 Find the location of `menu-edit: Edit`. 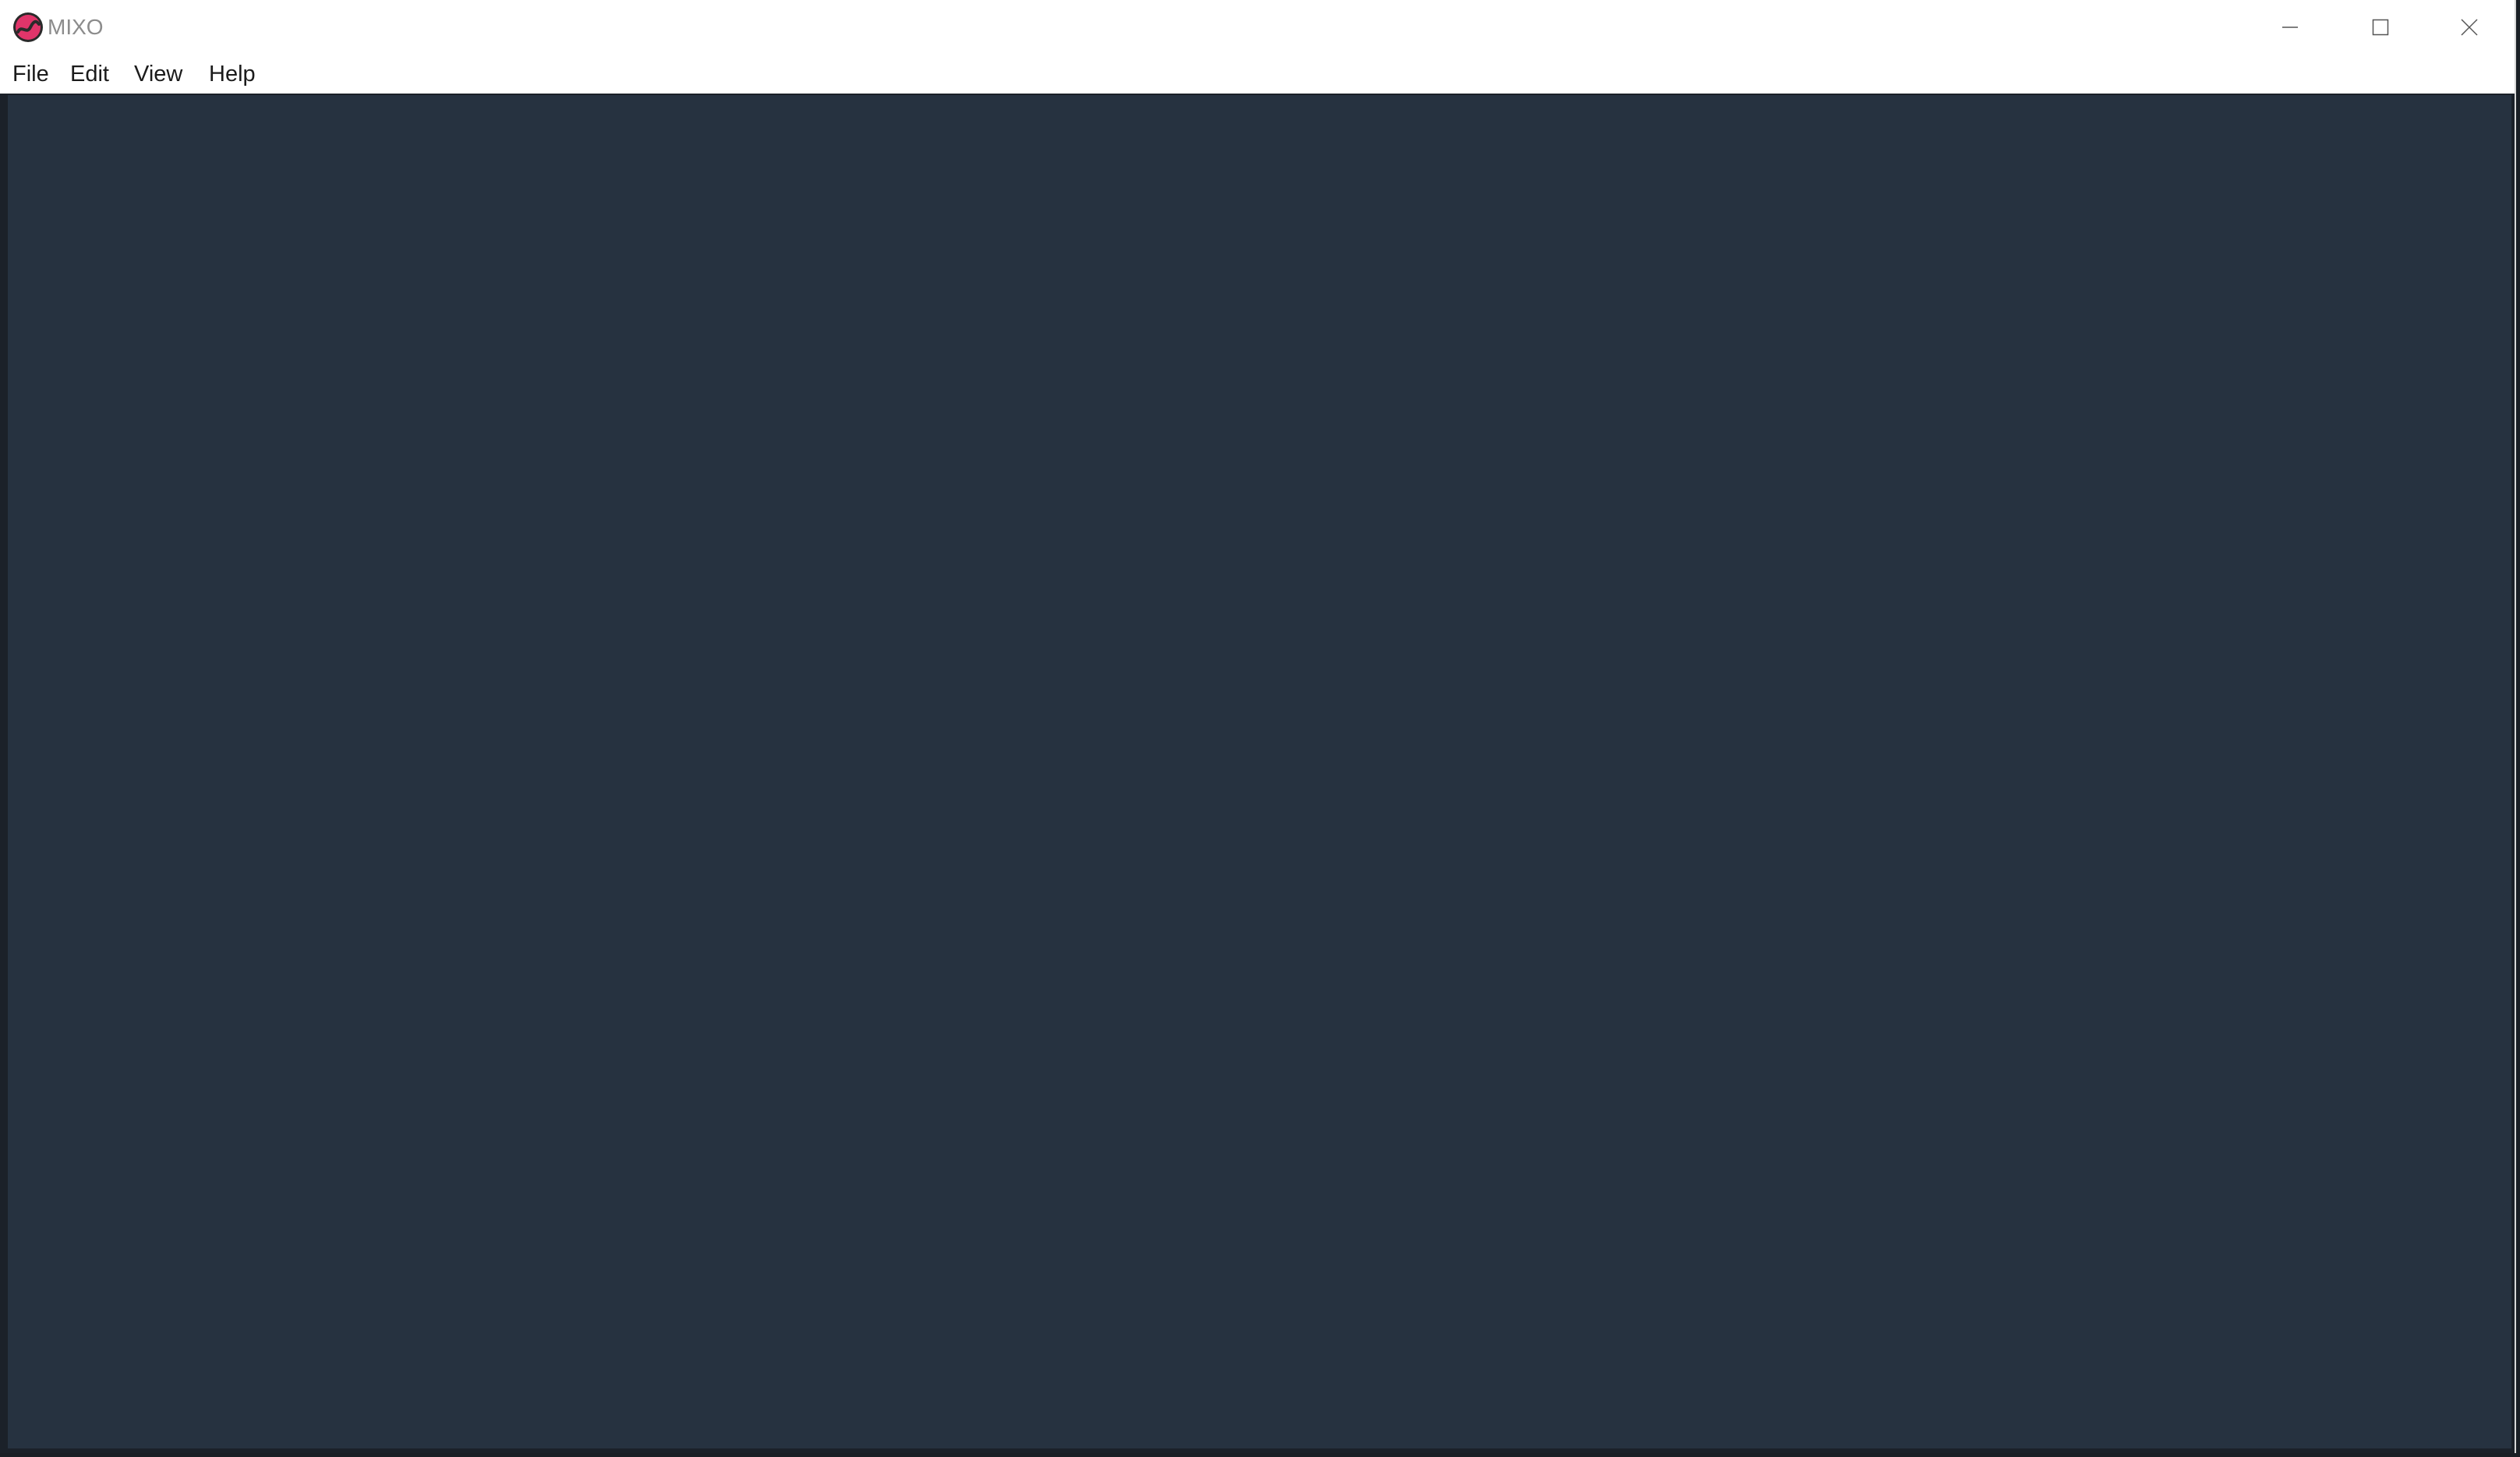

menu-edit: Edit is located at coordinates (90, 74).